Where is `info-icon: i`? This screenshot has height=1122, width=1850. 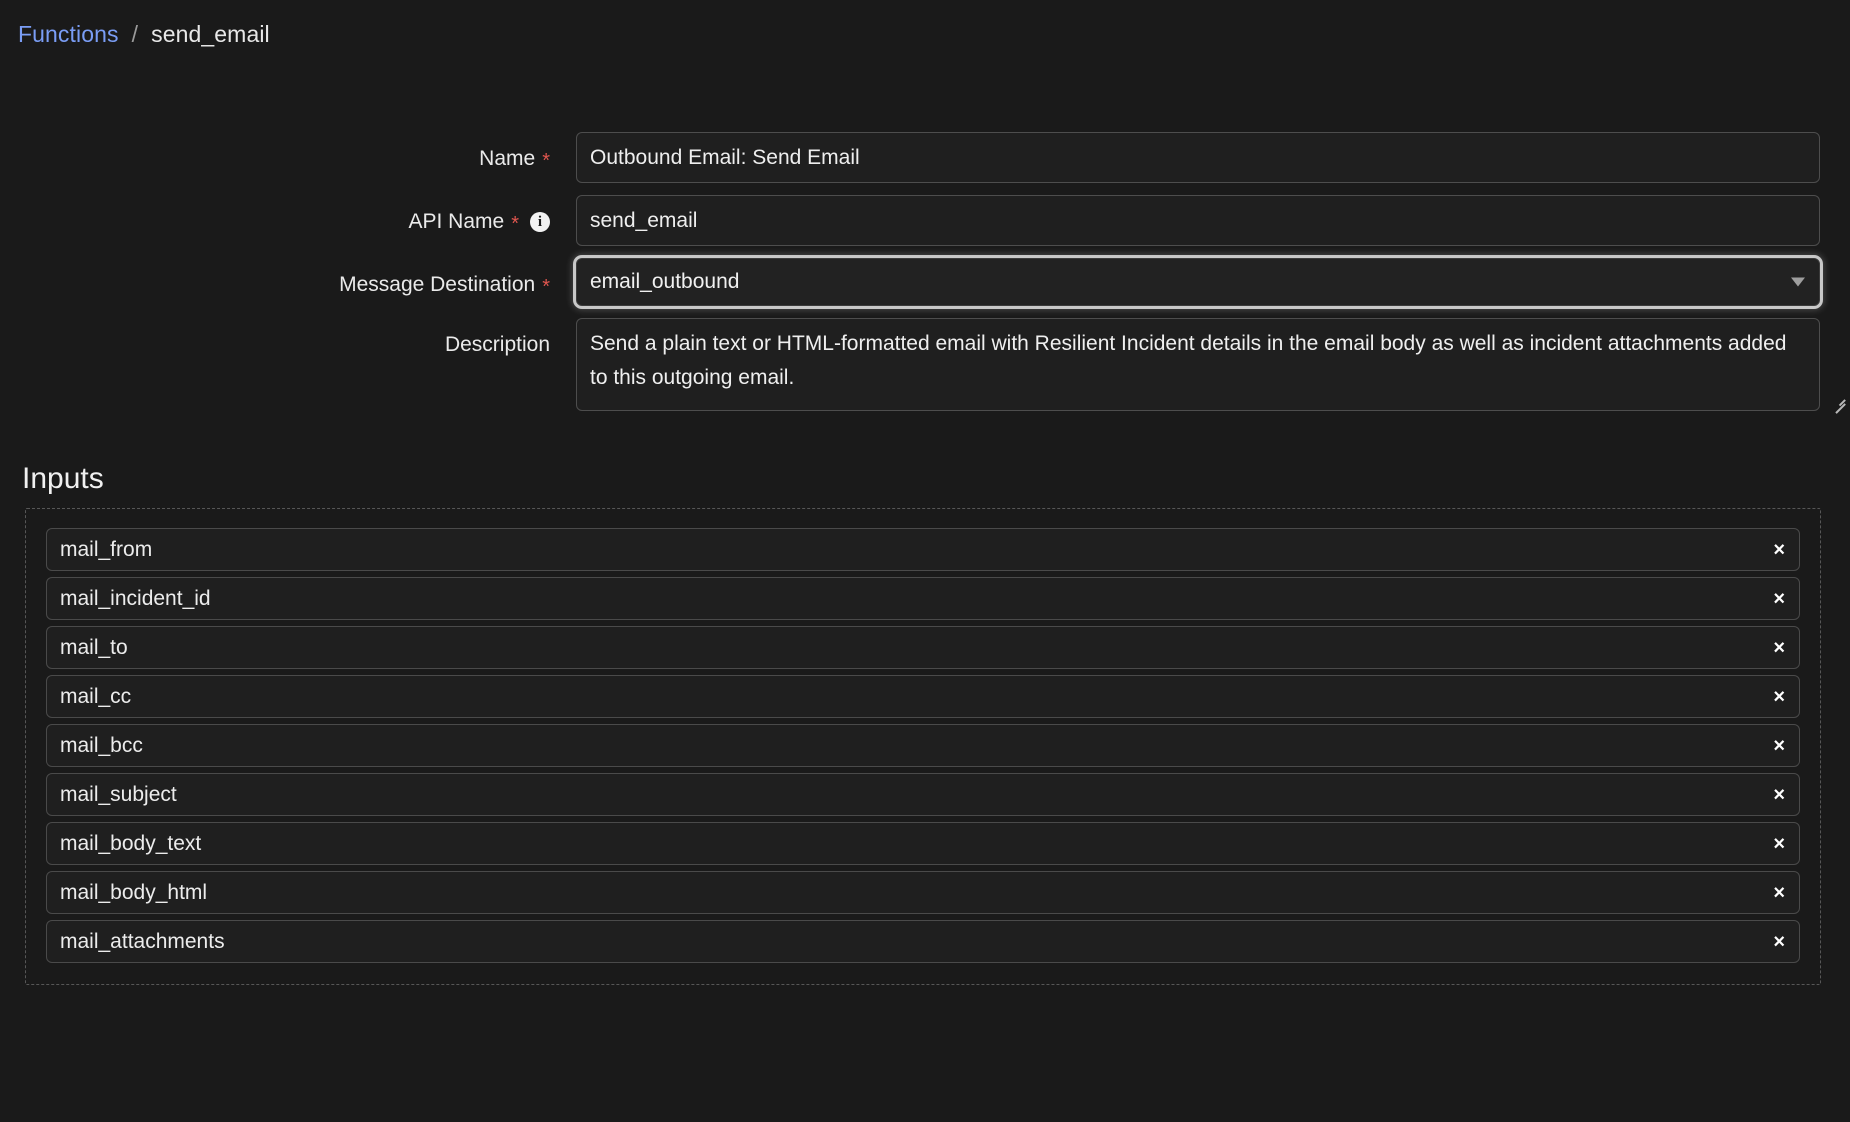 info-icon: i is located at coordinates (540, 222).